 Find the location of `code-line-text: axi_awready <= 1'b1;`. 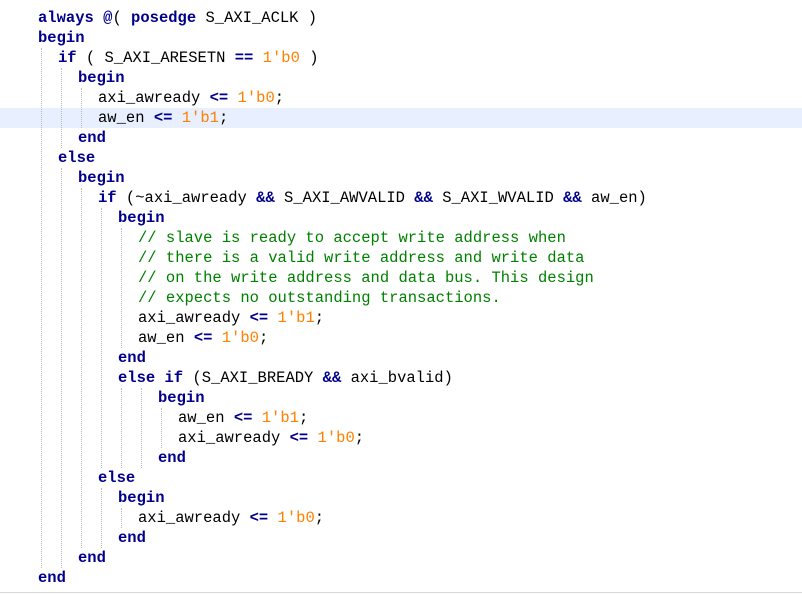

code-line-text: axi_awready <= 1'b1; is located at coordinates (231, 318).